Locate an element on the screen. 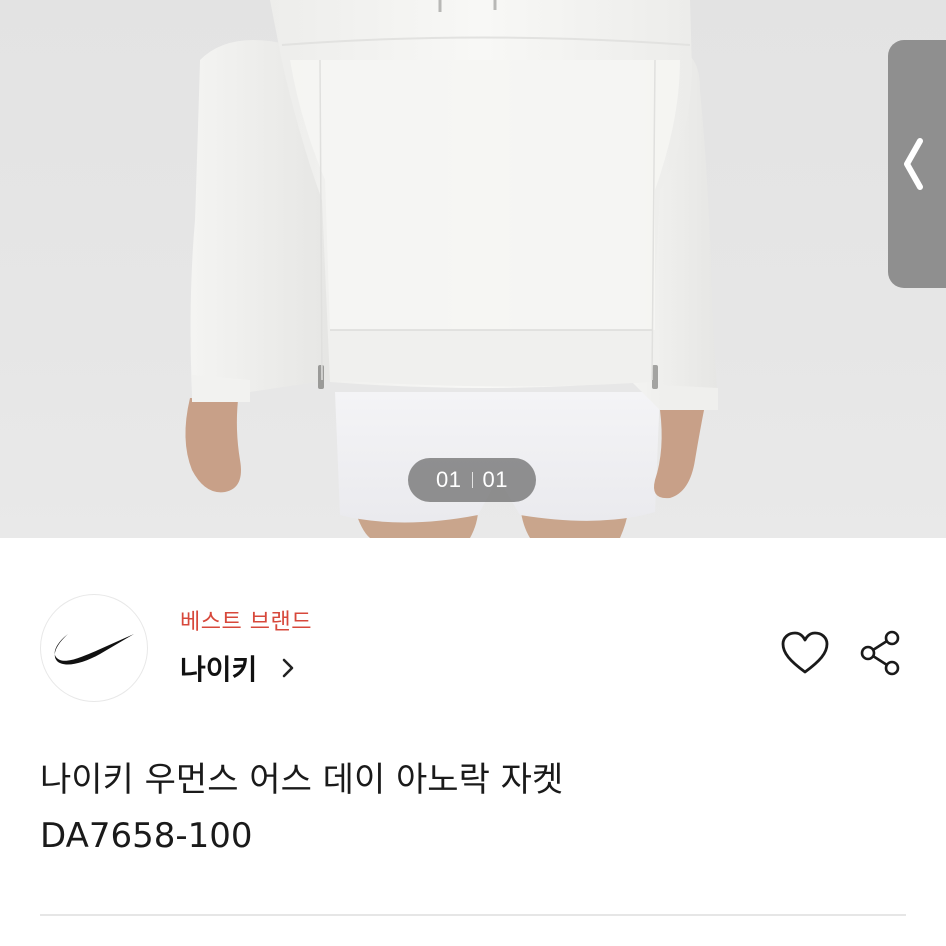 This screenshot has width=946, height=946. product-title: 나이키 우먼스 어스 데이 아노락 자켓 DA7658-100 is located at coordinates (470, 808).